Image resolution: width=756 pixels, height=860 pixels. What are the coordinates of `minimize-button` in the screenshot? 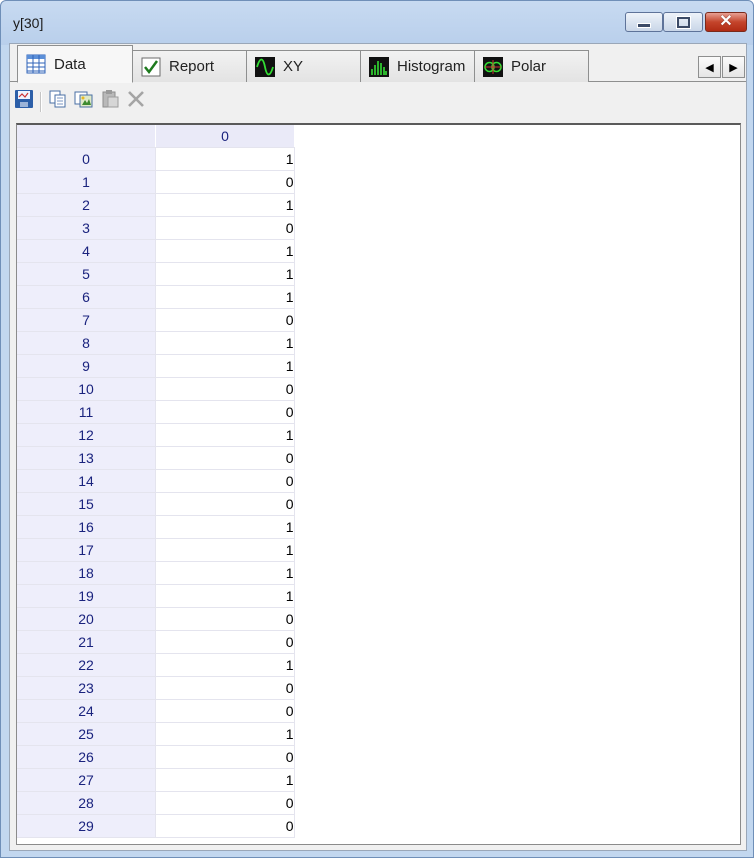 It's located at (644, 22).